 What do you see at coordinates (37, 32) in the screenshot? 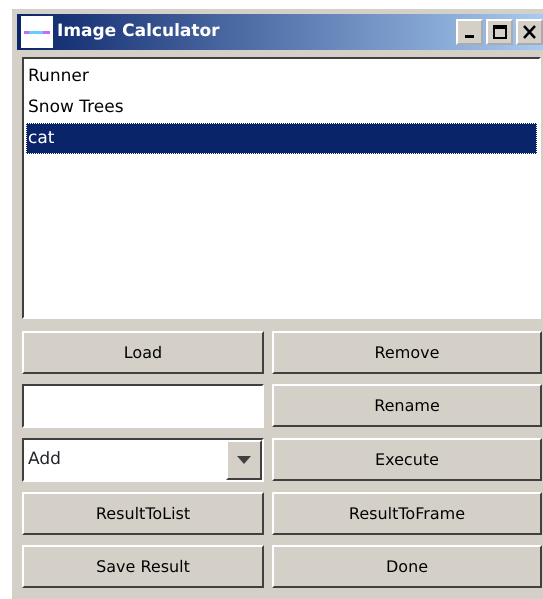
I see `app-icon` at bounding box center [37, 32].